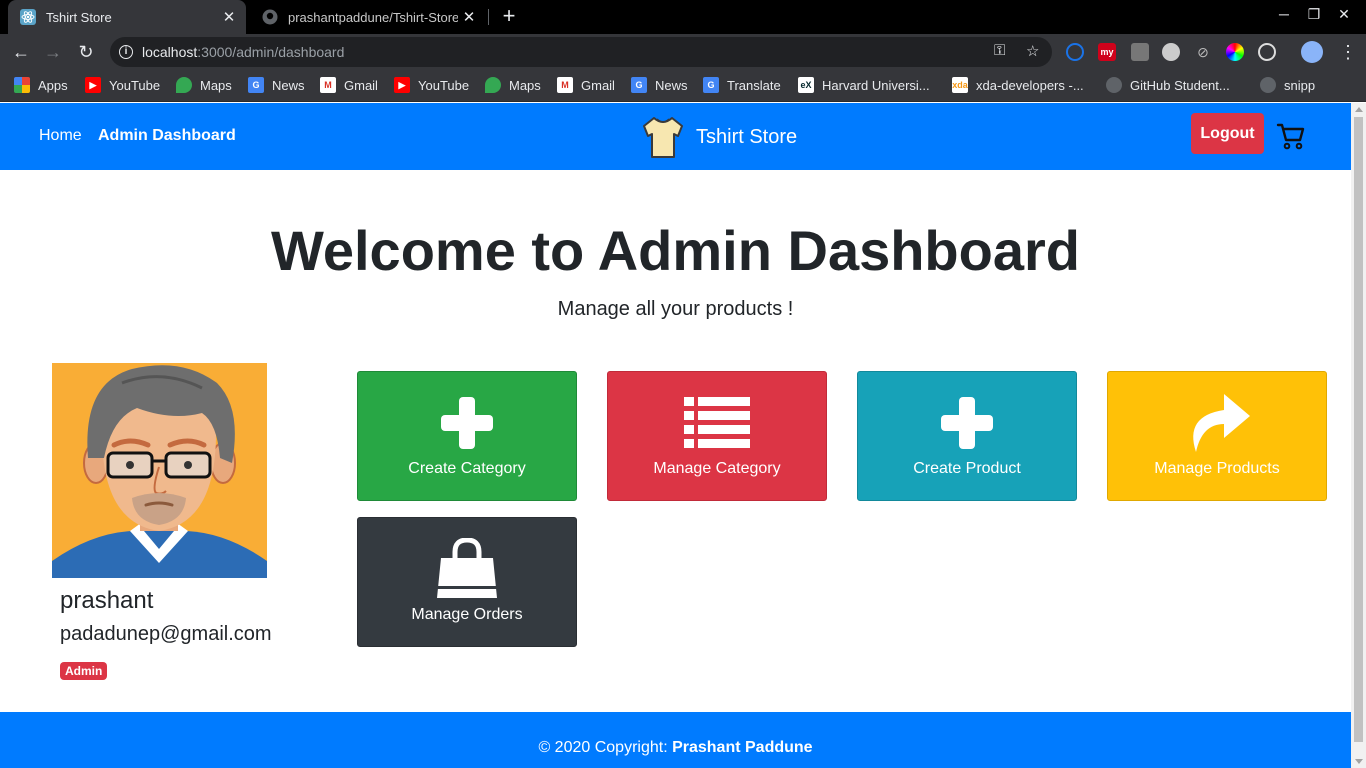 This screenshot has width=1366, height=768. What do you see at coordinates (467, 468) in the screenshot?
I see `card-label: Create Category` at bounding box center [467, 468].